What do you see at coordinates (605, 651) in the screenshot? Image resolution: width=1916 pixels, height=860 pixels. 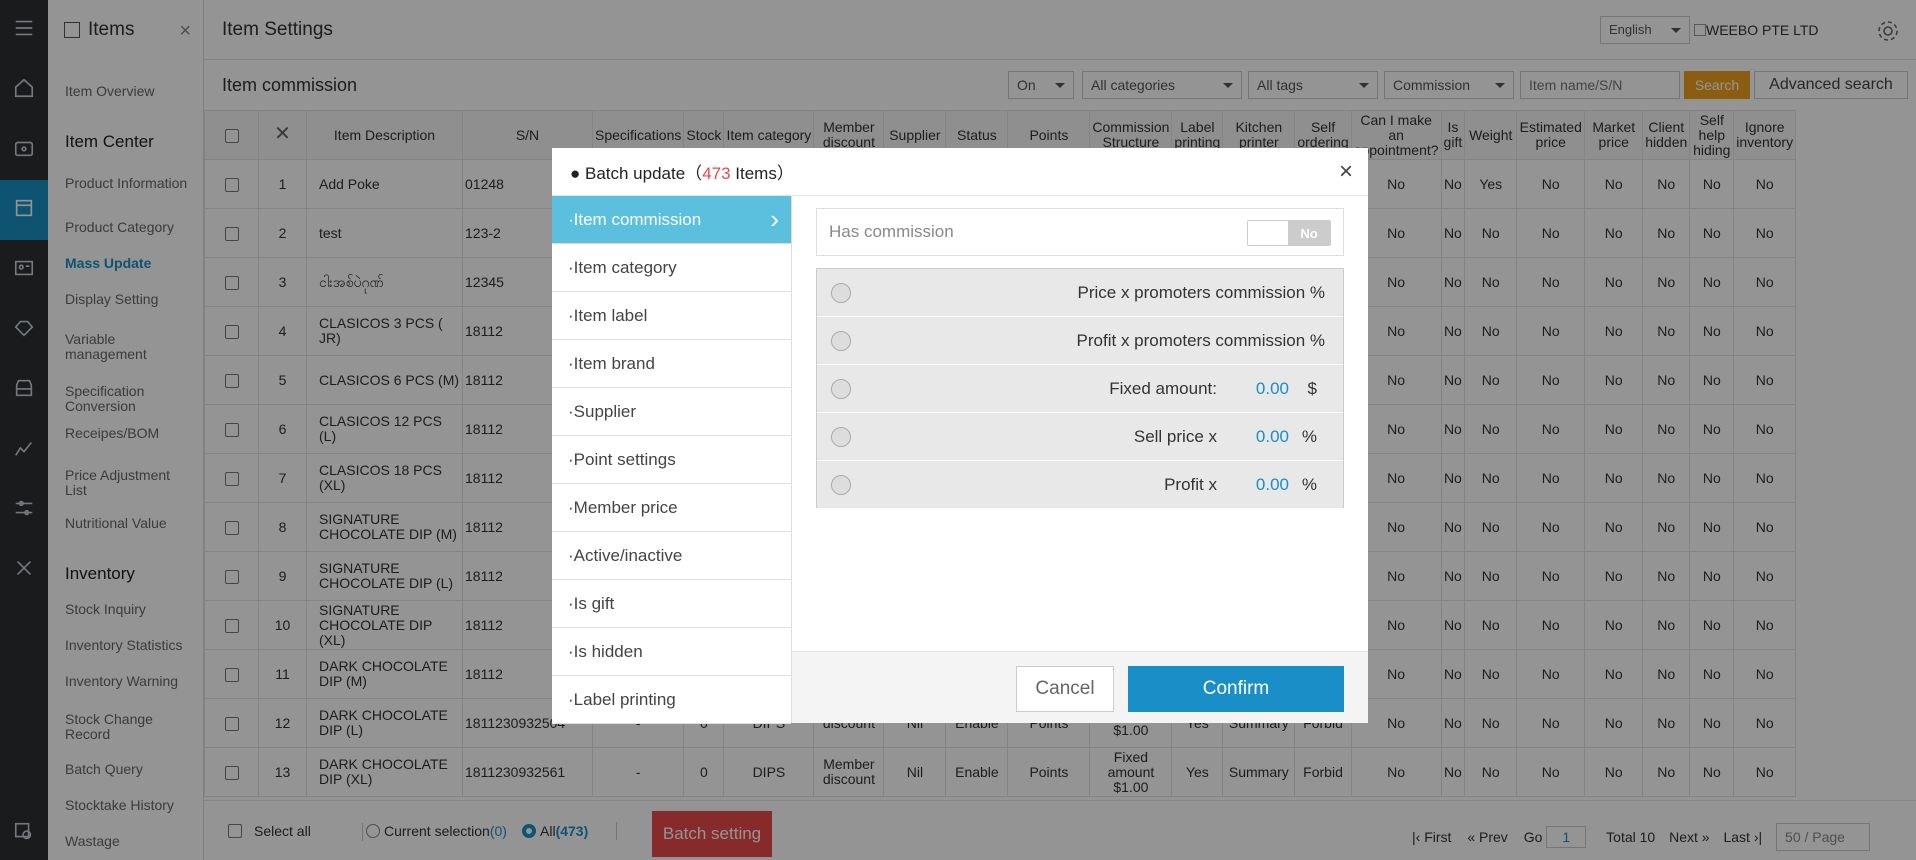 I see `nav-item-label: ·Is hidden` at bounding box center [605, 651].